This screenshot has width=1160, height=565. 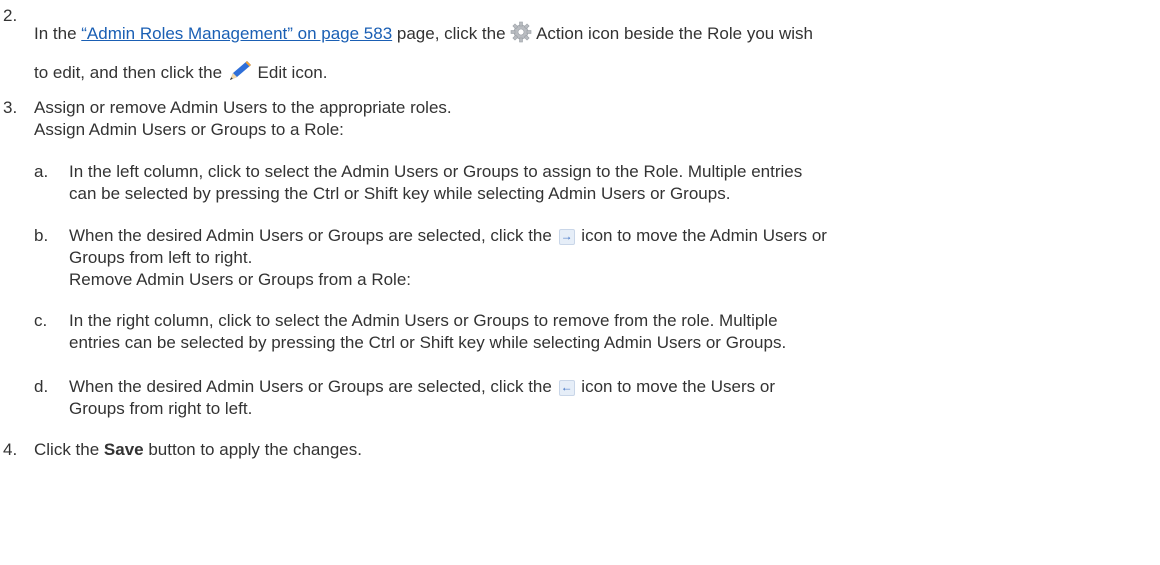 What do you see at coordinates (10, 107) in the screenshot?
I see `step-3-number: 3.` at bounding box center [10, 107].